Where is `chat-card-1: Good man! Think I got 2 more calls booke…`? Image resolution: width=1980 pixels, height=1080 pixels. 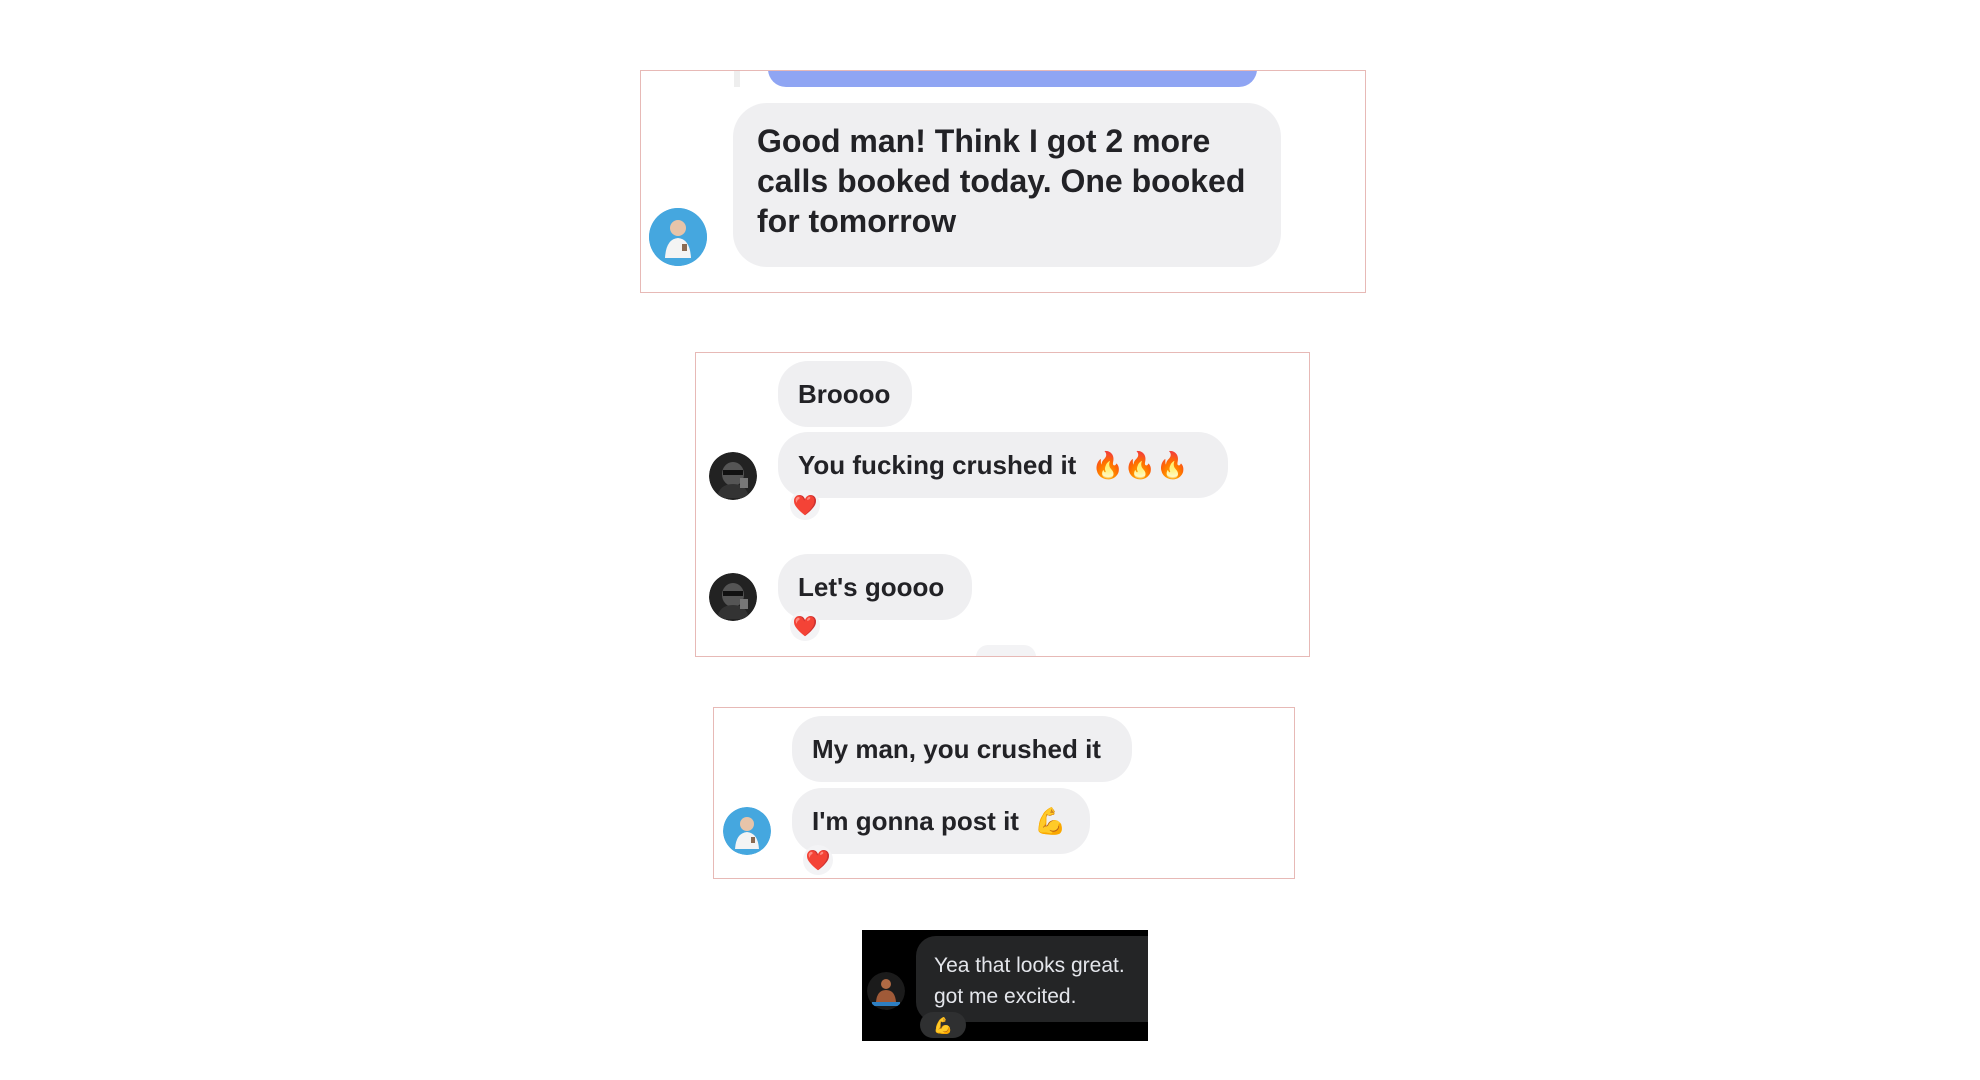
chat-card-1: Good man! Think I got 2 more calls booke… is located at coordinates (1003, 181).